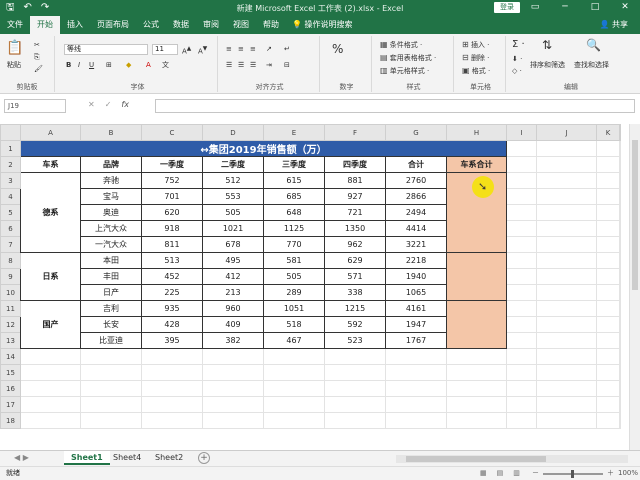 The height and width of the screenshot is (480, 640). Describe the element at coordinates (416, 308) in the screenshot. I see `data-cell: 4161` at that location.